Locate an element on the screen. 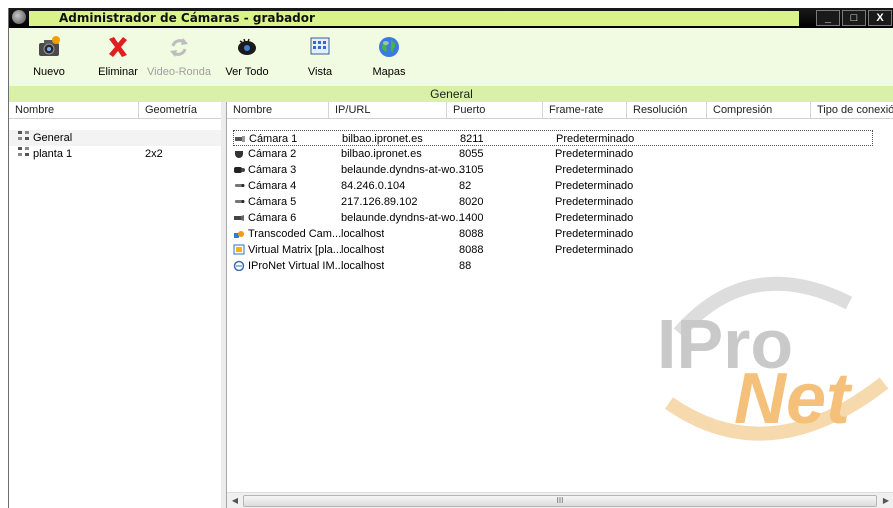 The height and width of the screenshot is (508, 893). cell-port: 8020 is located at coordinates (471, 202).